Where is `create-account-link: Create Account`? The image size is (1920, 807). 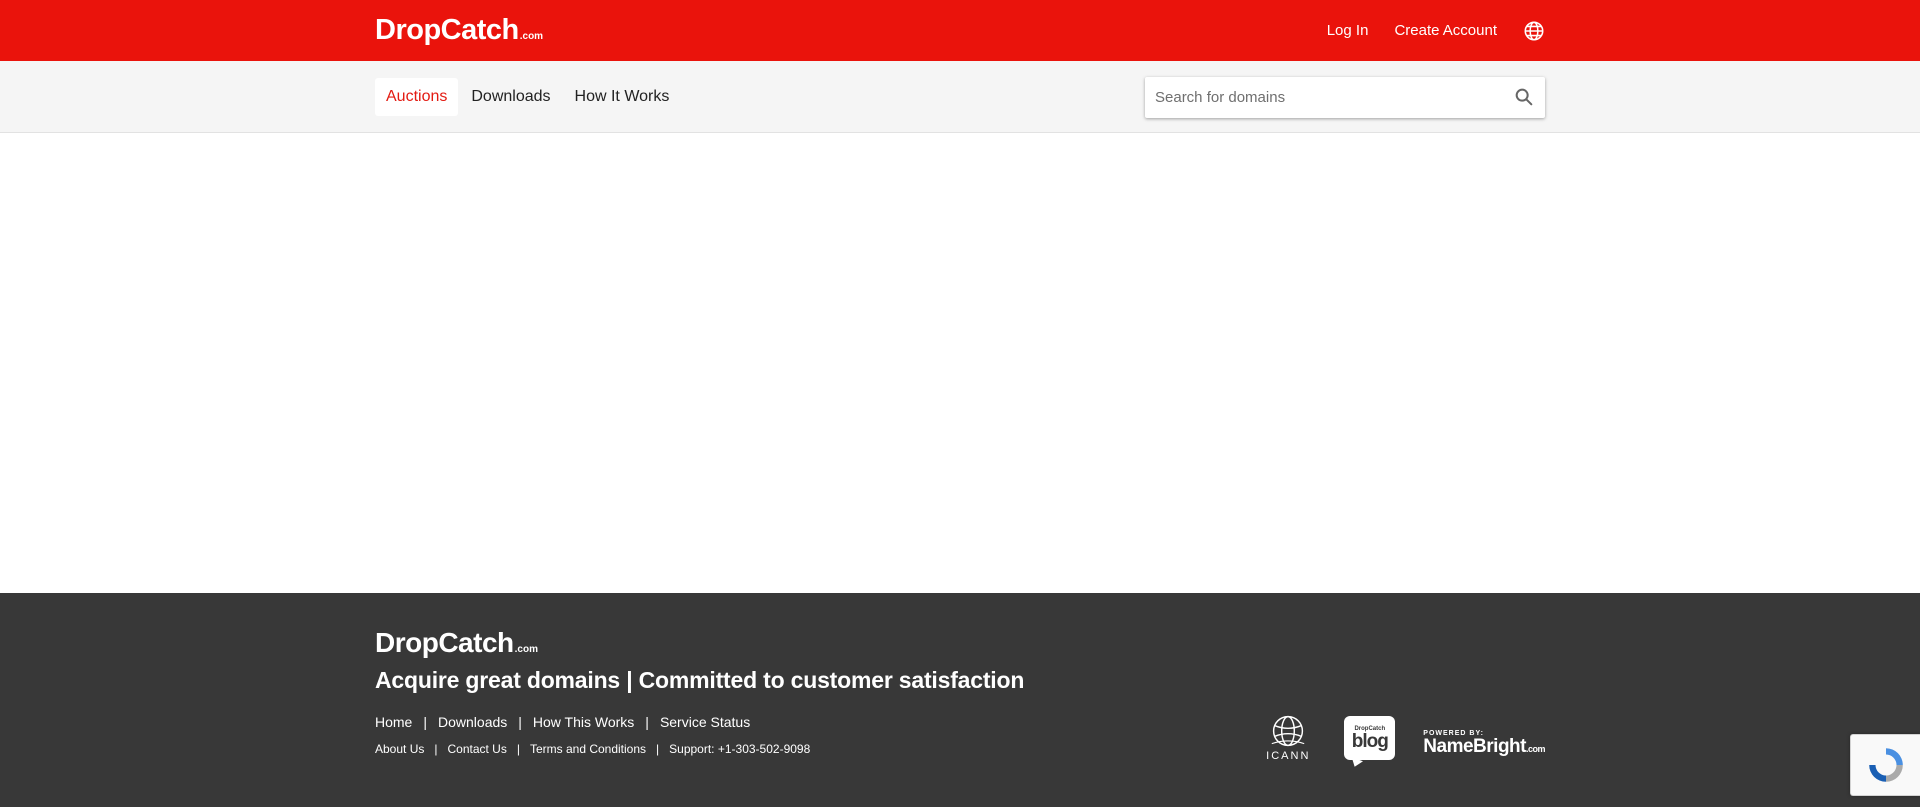 create-account-link: Create Account is located at coordinates (1445, 30).